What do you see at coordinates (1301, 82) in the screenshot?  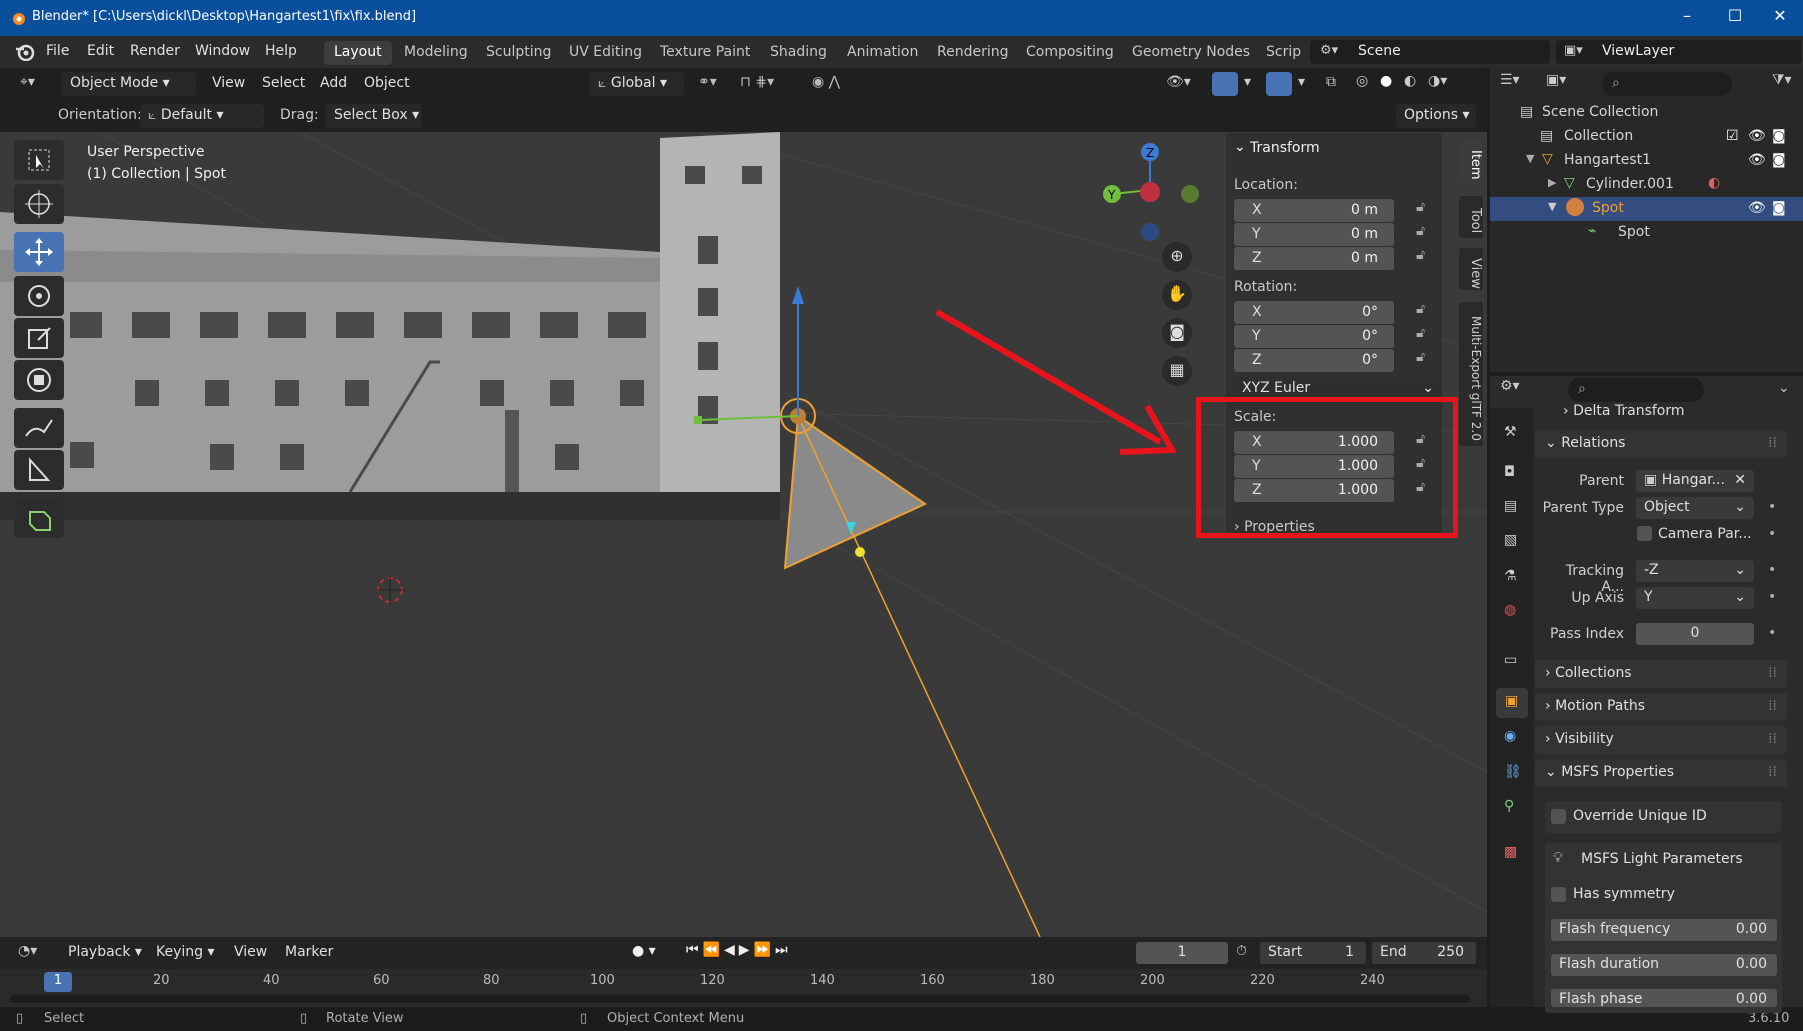 I see `overlay-dropdown-icon: ▾` at bounding box center [1301, 82].